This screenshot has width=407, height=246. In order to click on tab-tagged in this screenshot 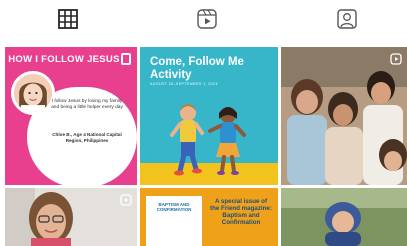, I will do `click(347, 19)`.